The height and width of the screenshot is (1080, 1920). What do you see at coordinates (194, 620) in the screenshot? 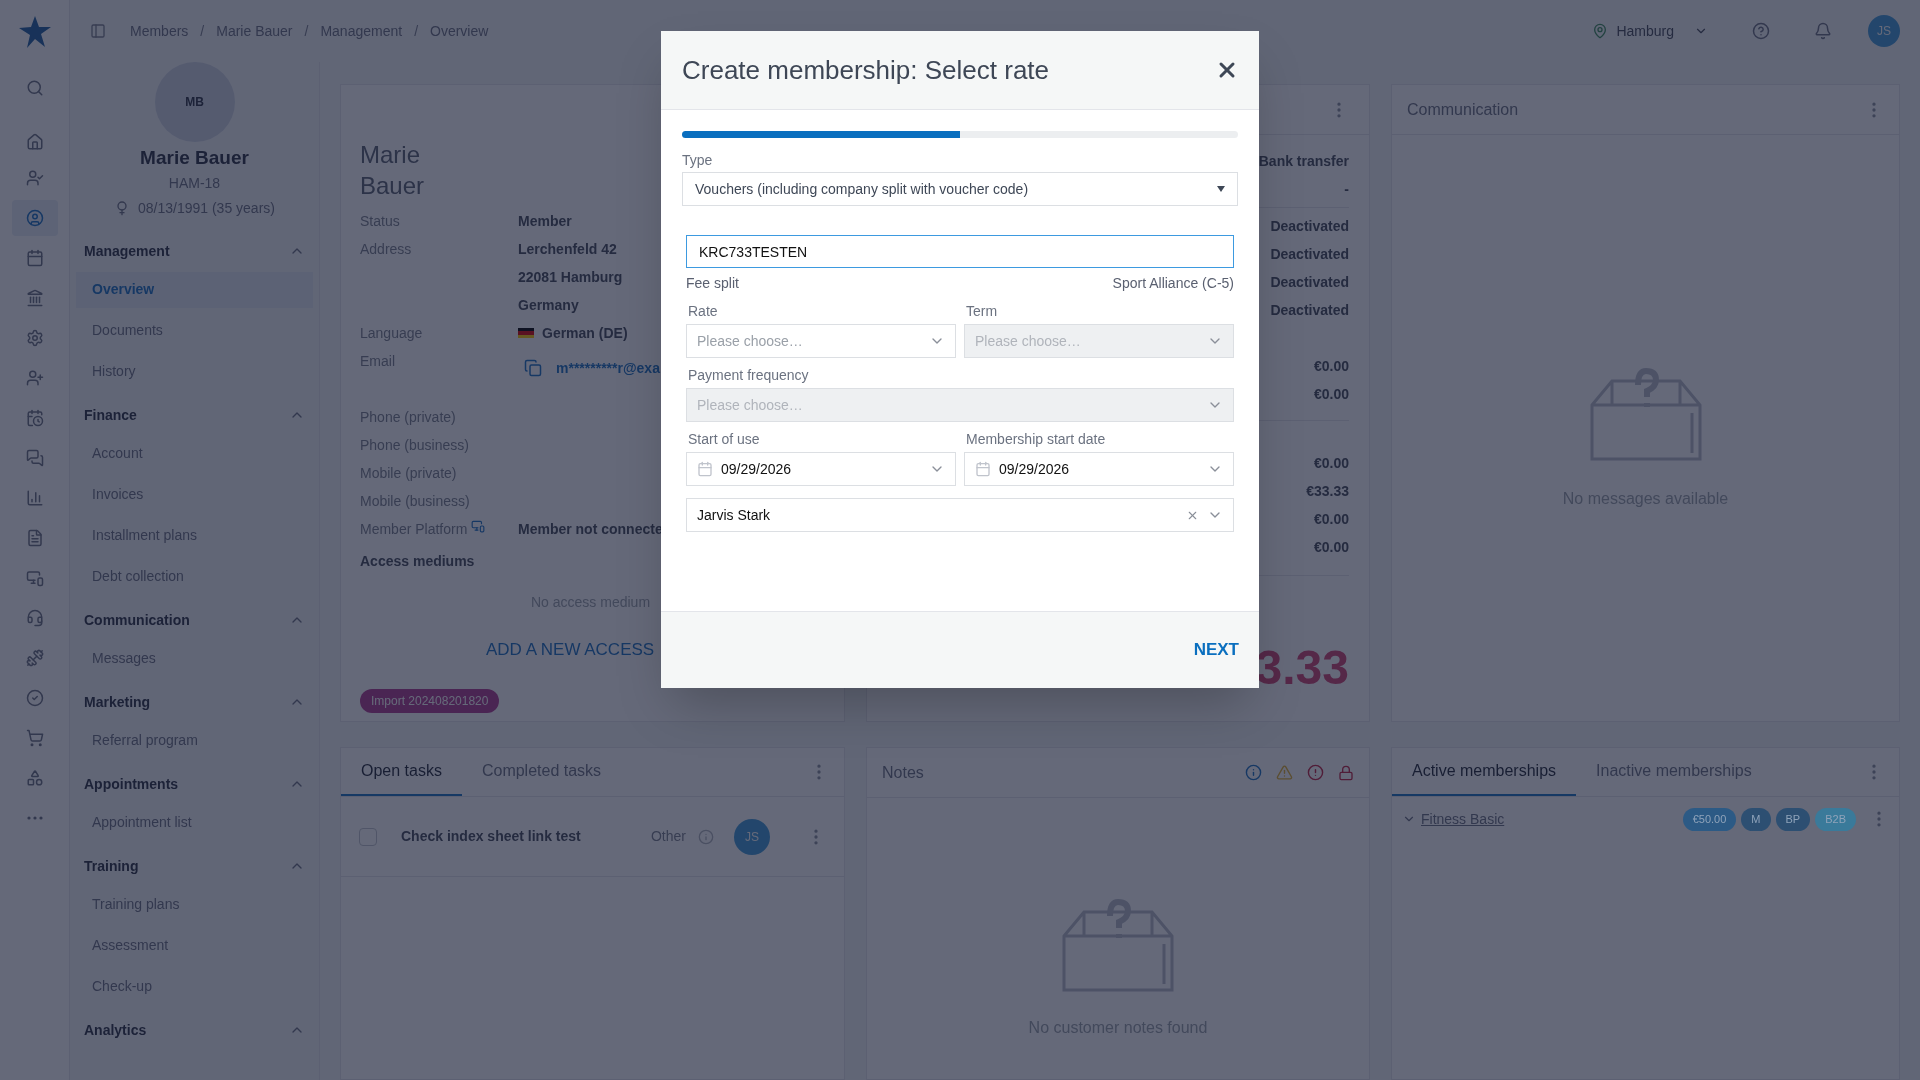
I see `nav-section-header: Communication` at bounding box center [194, 620].